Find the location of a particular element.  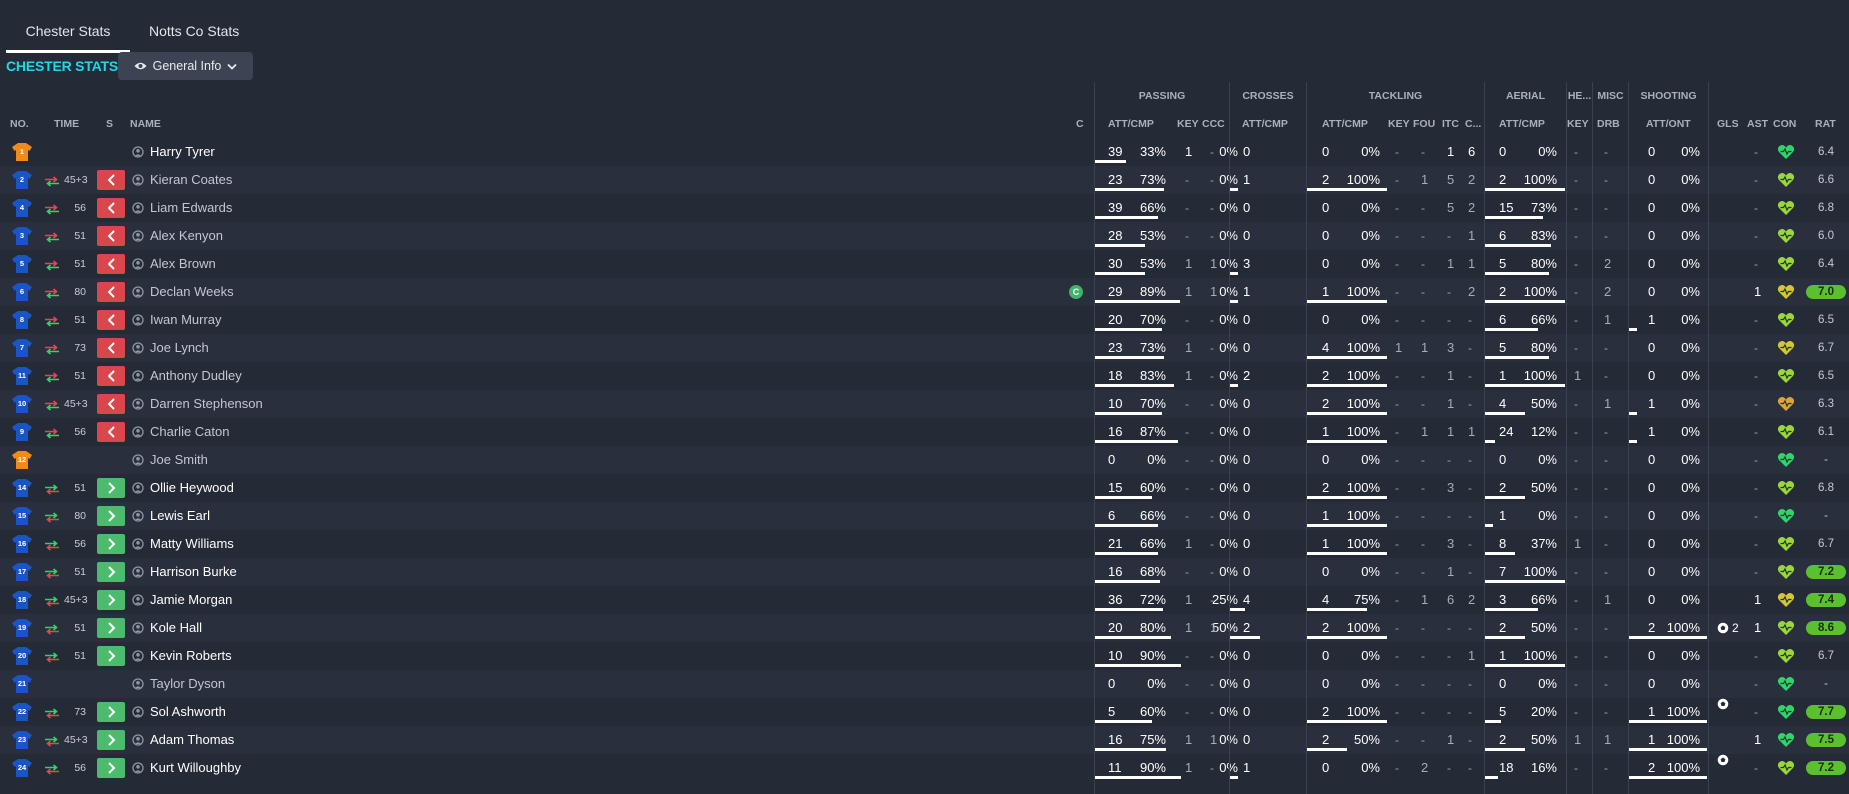

player-name: Liam Edwards is located at coordinates (191, 208).